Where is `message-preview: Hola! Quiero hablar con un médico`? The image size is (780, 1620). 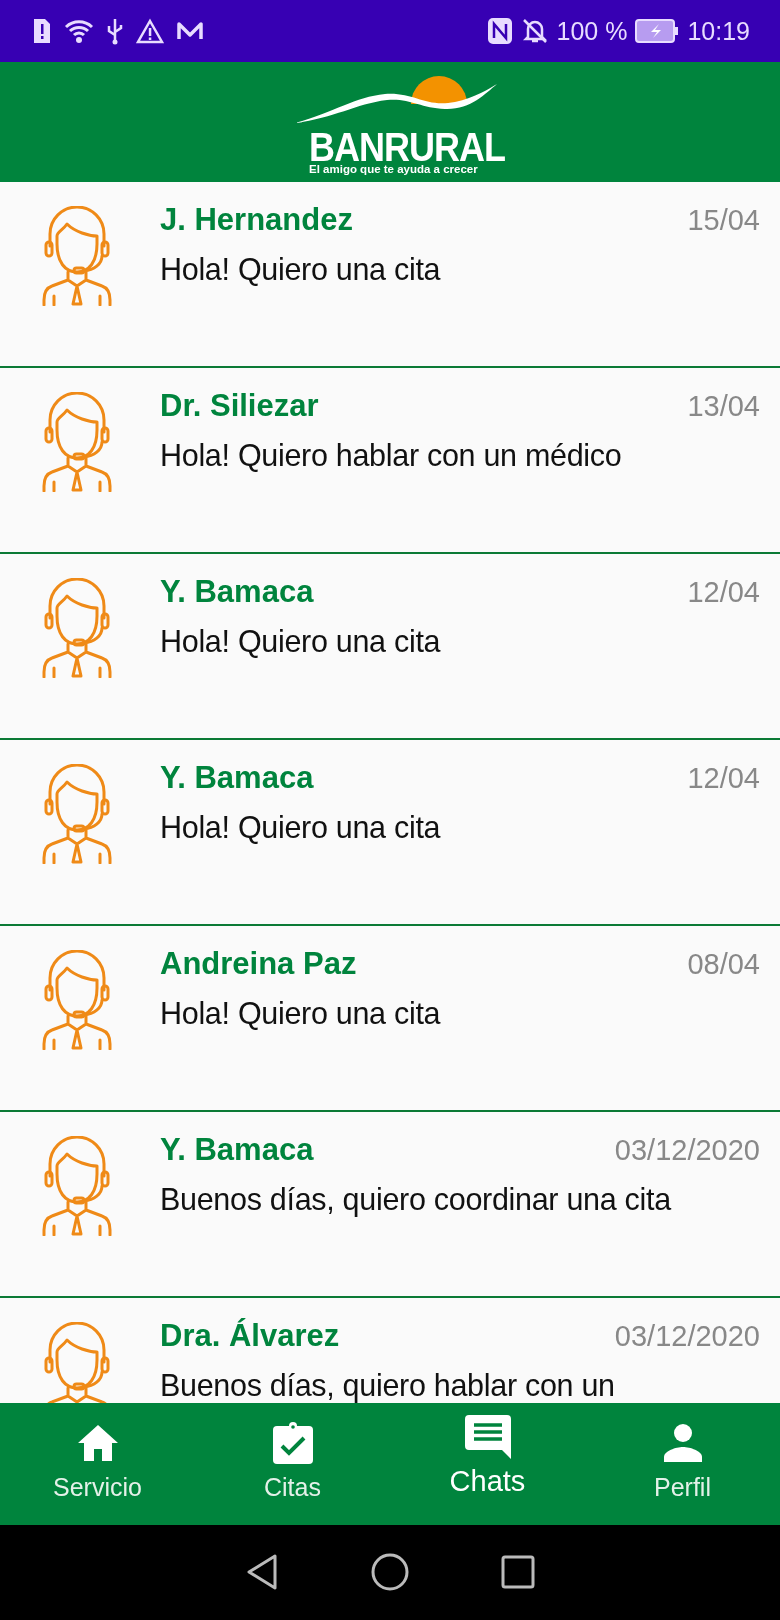
message-preview: Hola! Quiero hablar con un médico is located at coordinates (391, 455).